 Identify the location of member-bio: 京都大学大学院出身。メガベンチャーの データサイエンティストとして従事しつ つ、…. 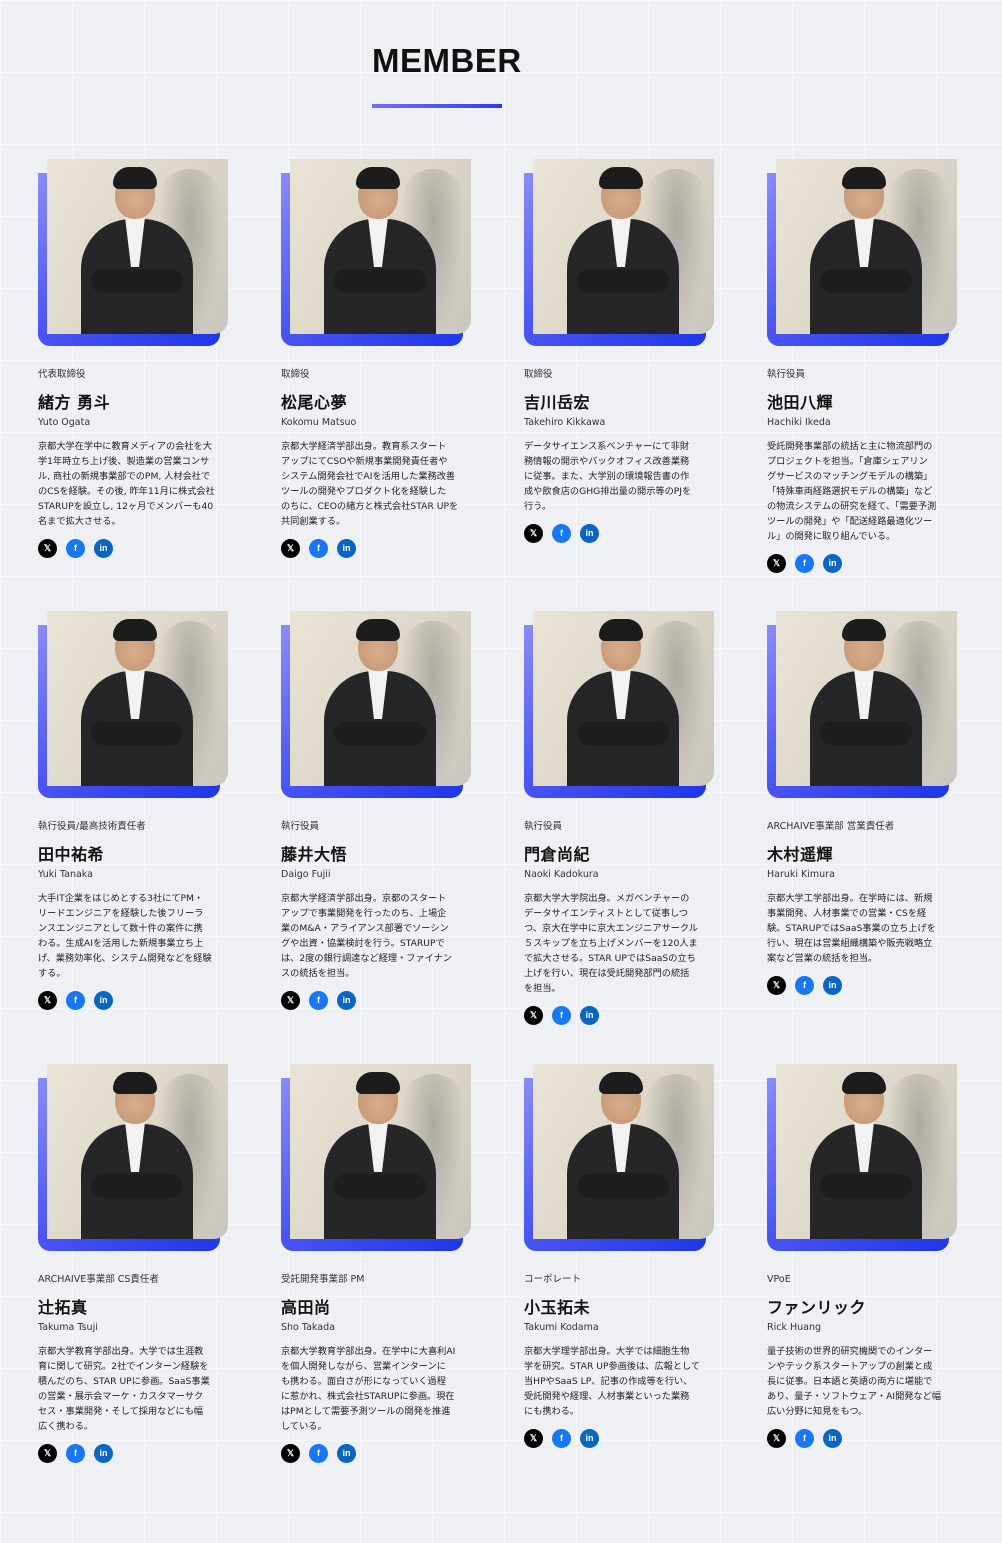
(611, 943).